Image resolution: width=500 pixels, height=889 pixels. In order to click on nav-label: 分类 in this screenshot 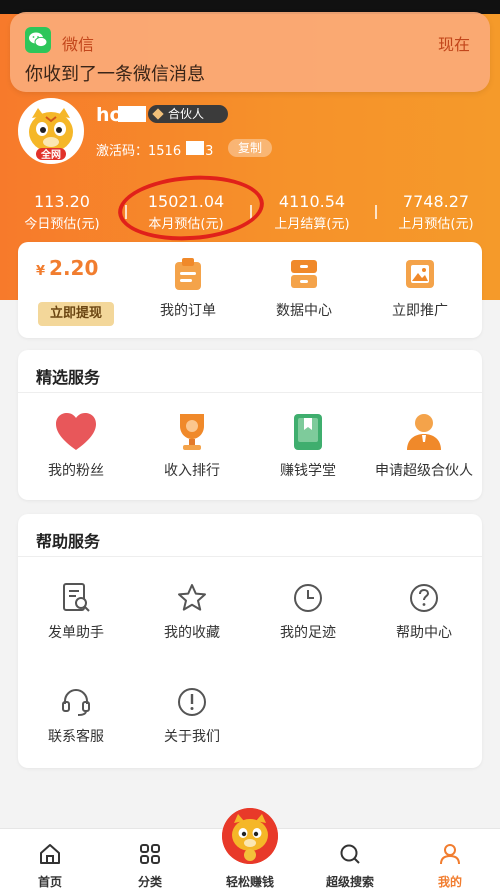, I will do `click(149, 882)`.